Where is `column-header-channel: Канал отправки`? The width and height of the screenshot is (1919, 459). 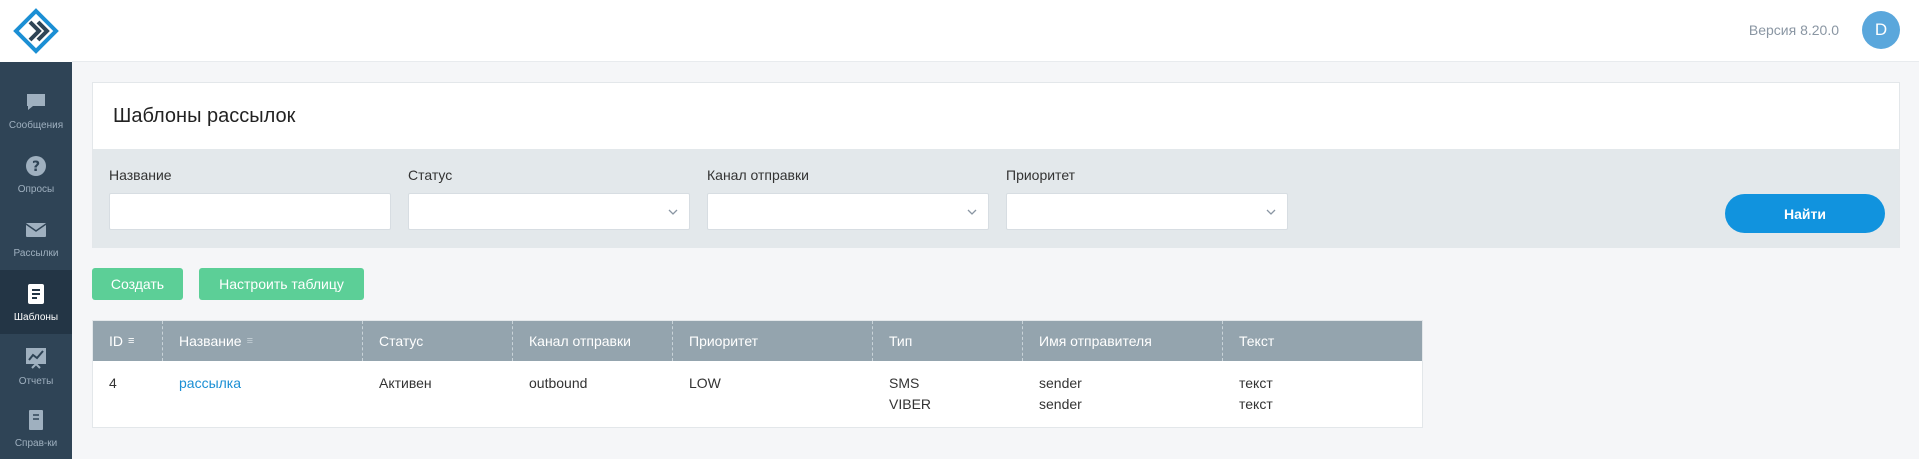
column-header-channel: Канал отправки is located at coordinates (593, 341).